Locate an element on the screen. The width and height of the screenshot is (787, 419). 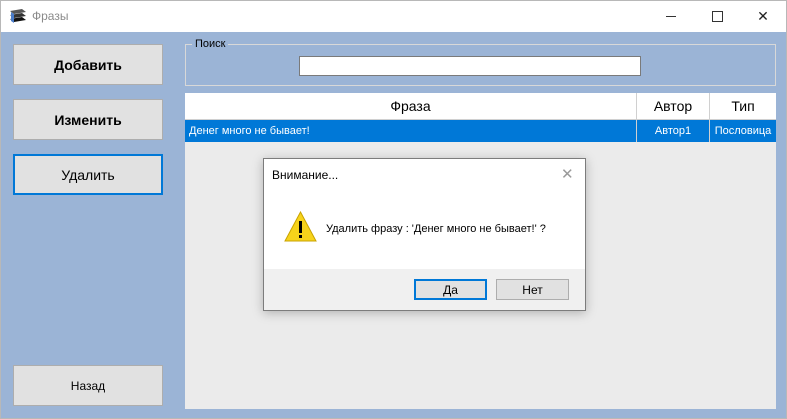
search-label: Поиск is located at coordinates (210, 44).